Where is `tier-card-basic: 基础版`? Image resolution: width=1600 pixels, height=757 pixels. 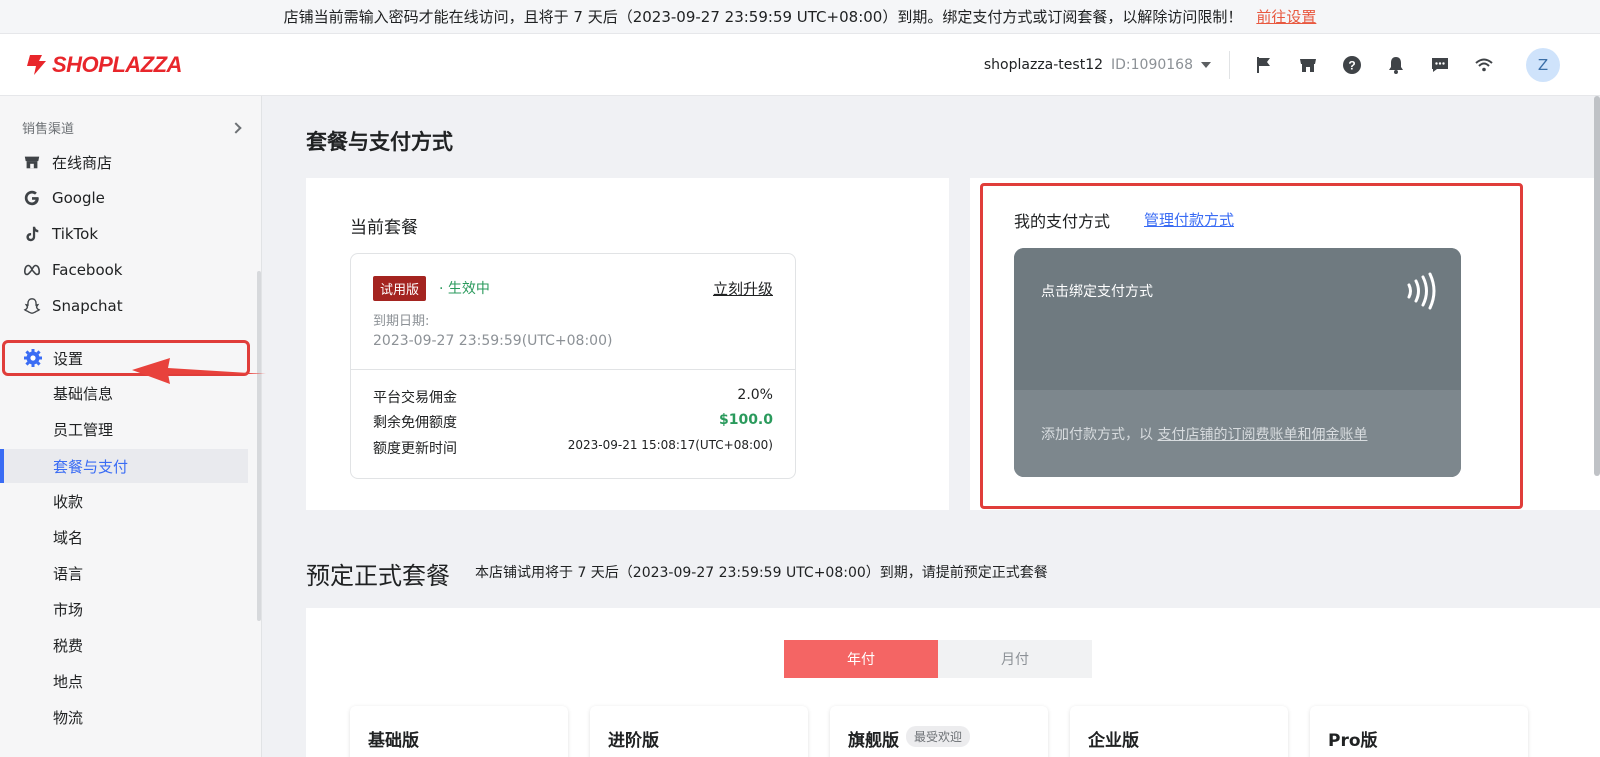
tier-card-basic: 基础版 is located at coordinates (459, 731).